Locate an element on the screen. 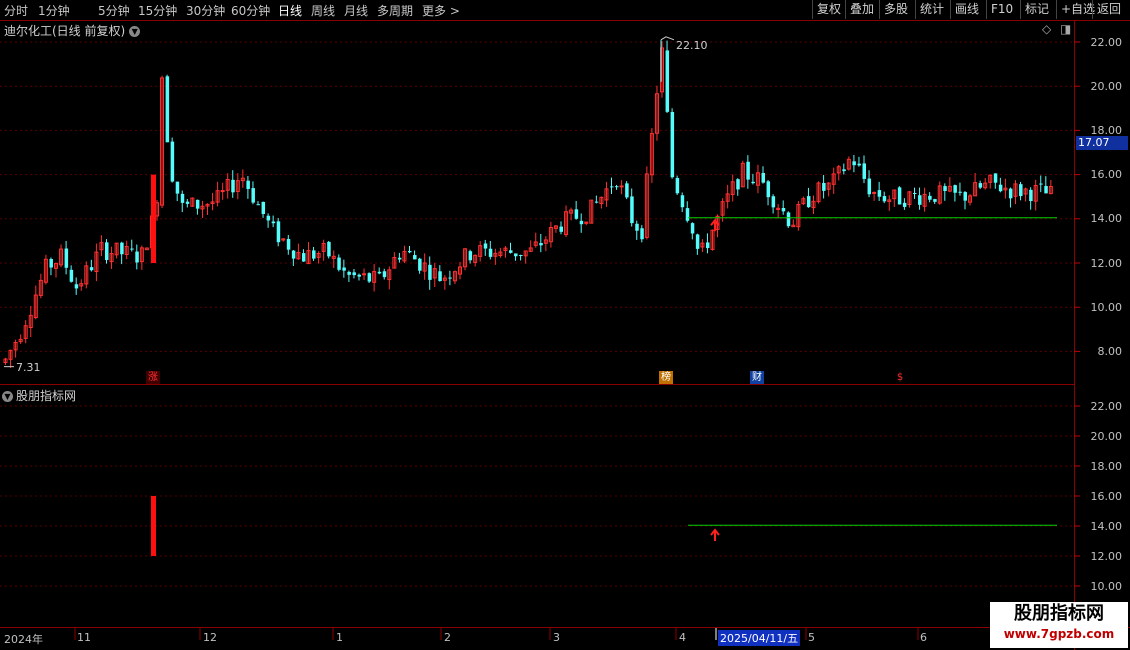  watermark-title: 股朋指标网 is located at coordinates (1059, 613).